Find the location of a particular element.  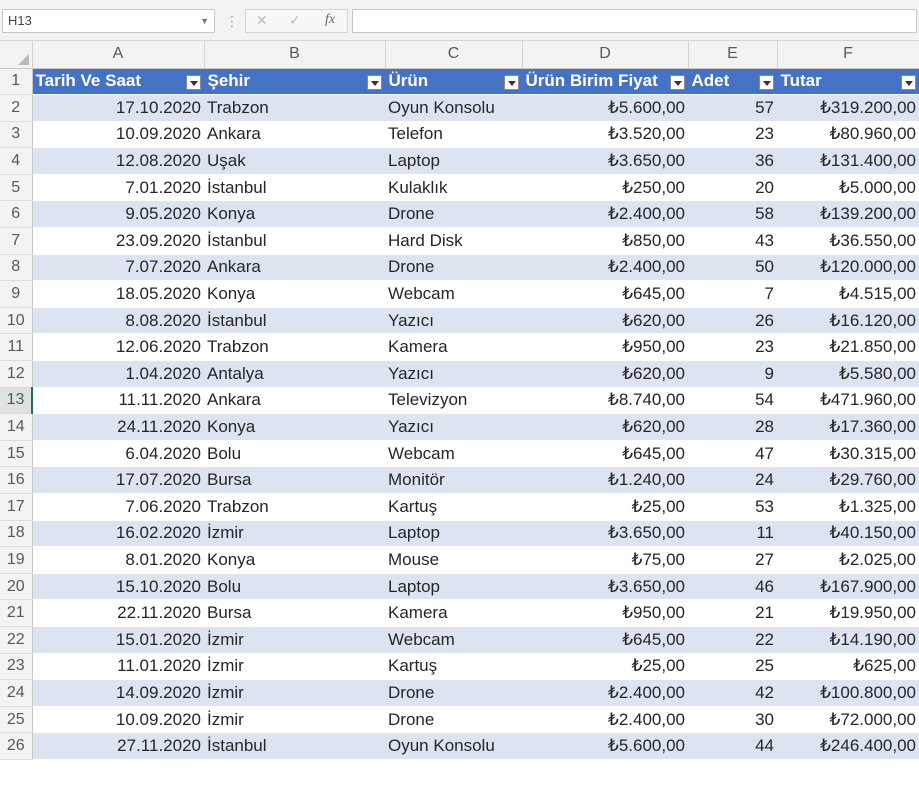

row-header: 19 is located at coordinates (16, 560).